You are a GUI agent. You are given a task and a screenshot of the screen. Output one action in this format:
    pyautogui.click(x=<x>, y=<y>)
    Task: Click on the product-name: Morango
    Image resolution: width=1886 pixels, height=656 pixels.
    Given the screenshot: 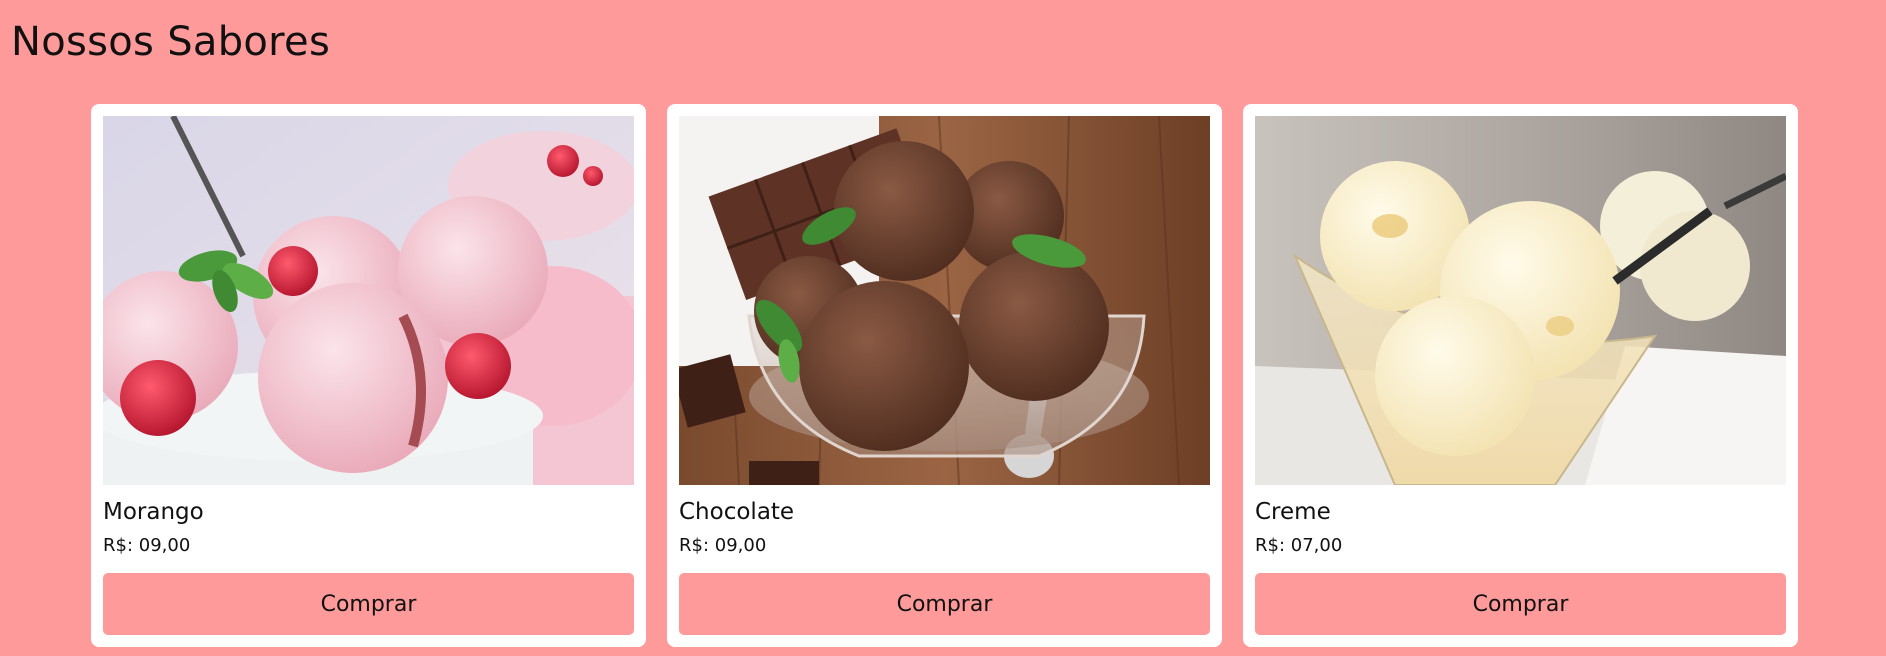 What is the action you would take?
    pyautogui.click(x=153, y=512)
    